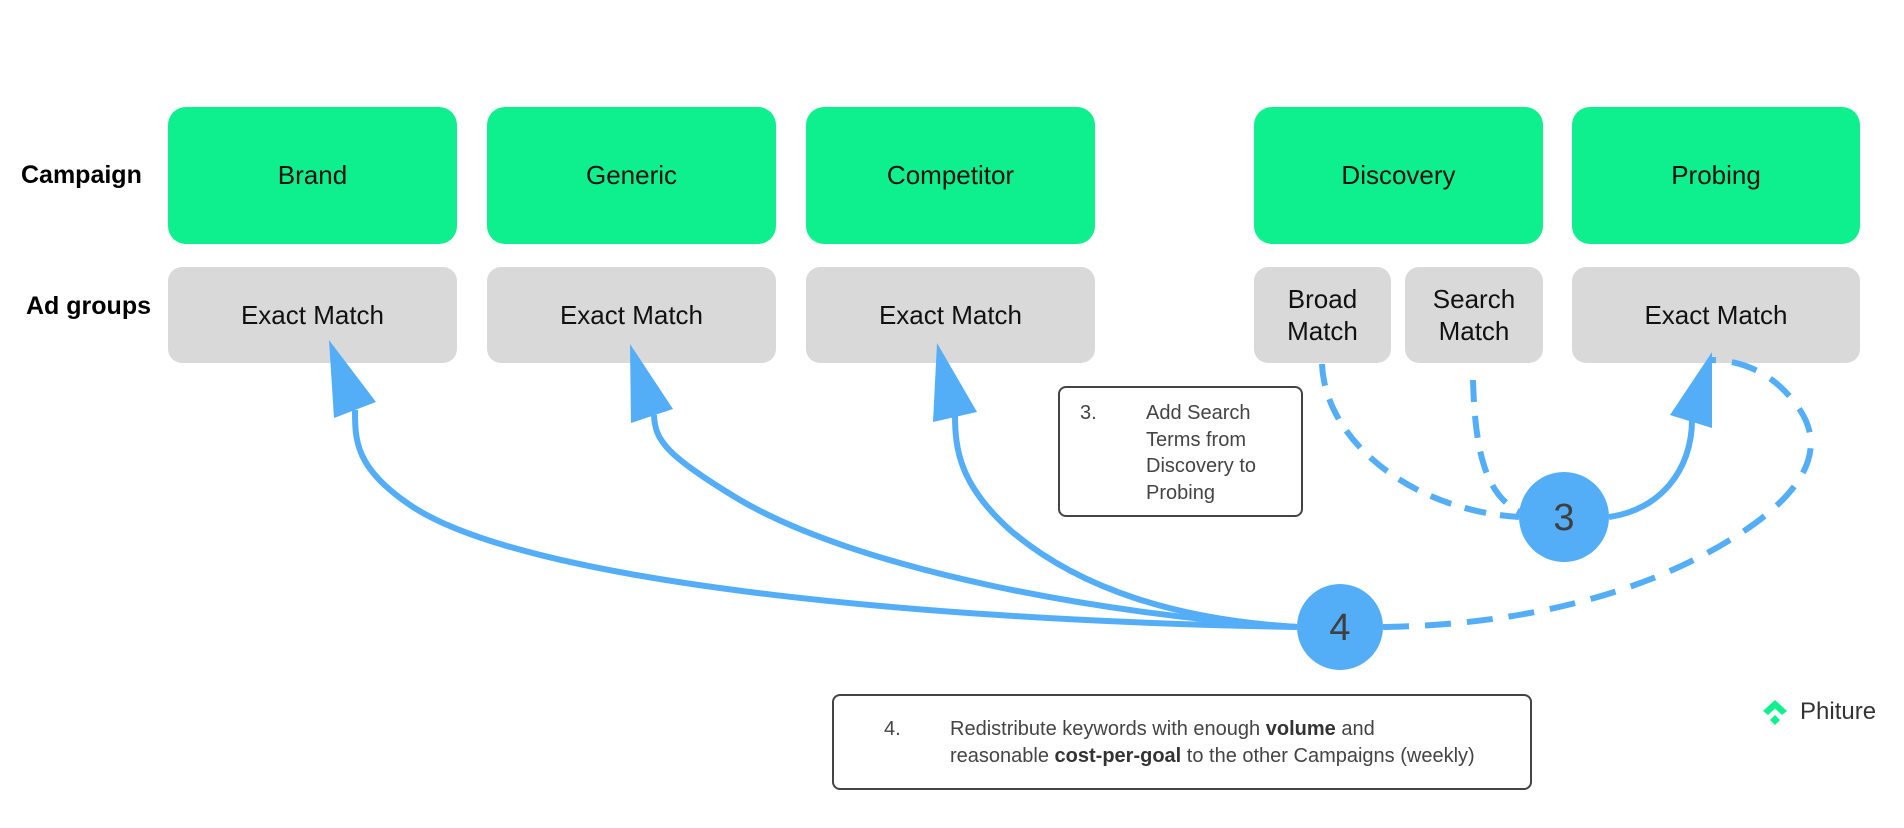 The image size is (1904, 828). What do you see at coordinates (1118, 755) in the screenshot?
I see `step4-emphasis-cost-per-goal: cost-per-goal` at bounding box center [1118, 755].